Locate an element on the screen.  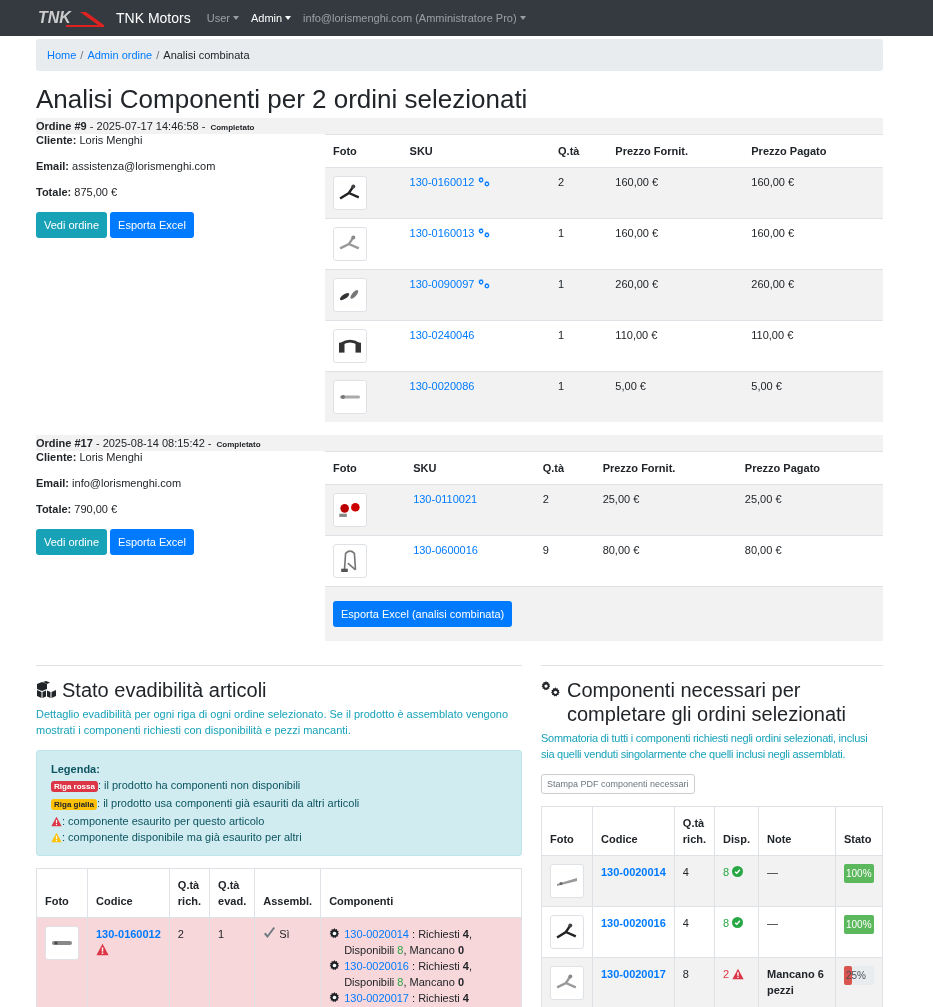
combined-export-button: Esporta Excel (analisi combinata) is located at coordinates (423, 614).